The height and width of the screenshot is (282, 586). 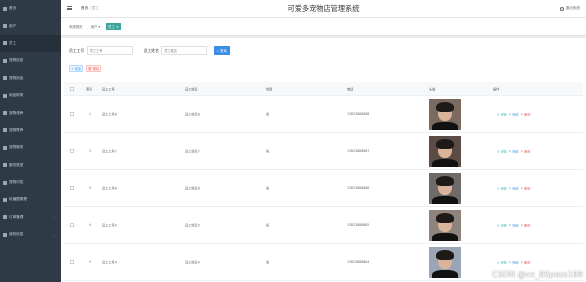 I want to click on top-header: 首页 / 员工 可爱多宠物店管理系统 退出系统, so click(x=323, y=9).